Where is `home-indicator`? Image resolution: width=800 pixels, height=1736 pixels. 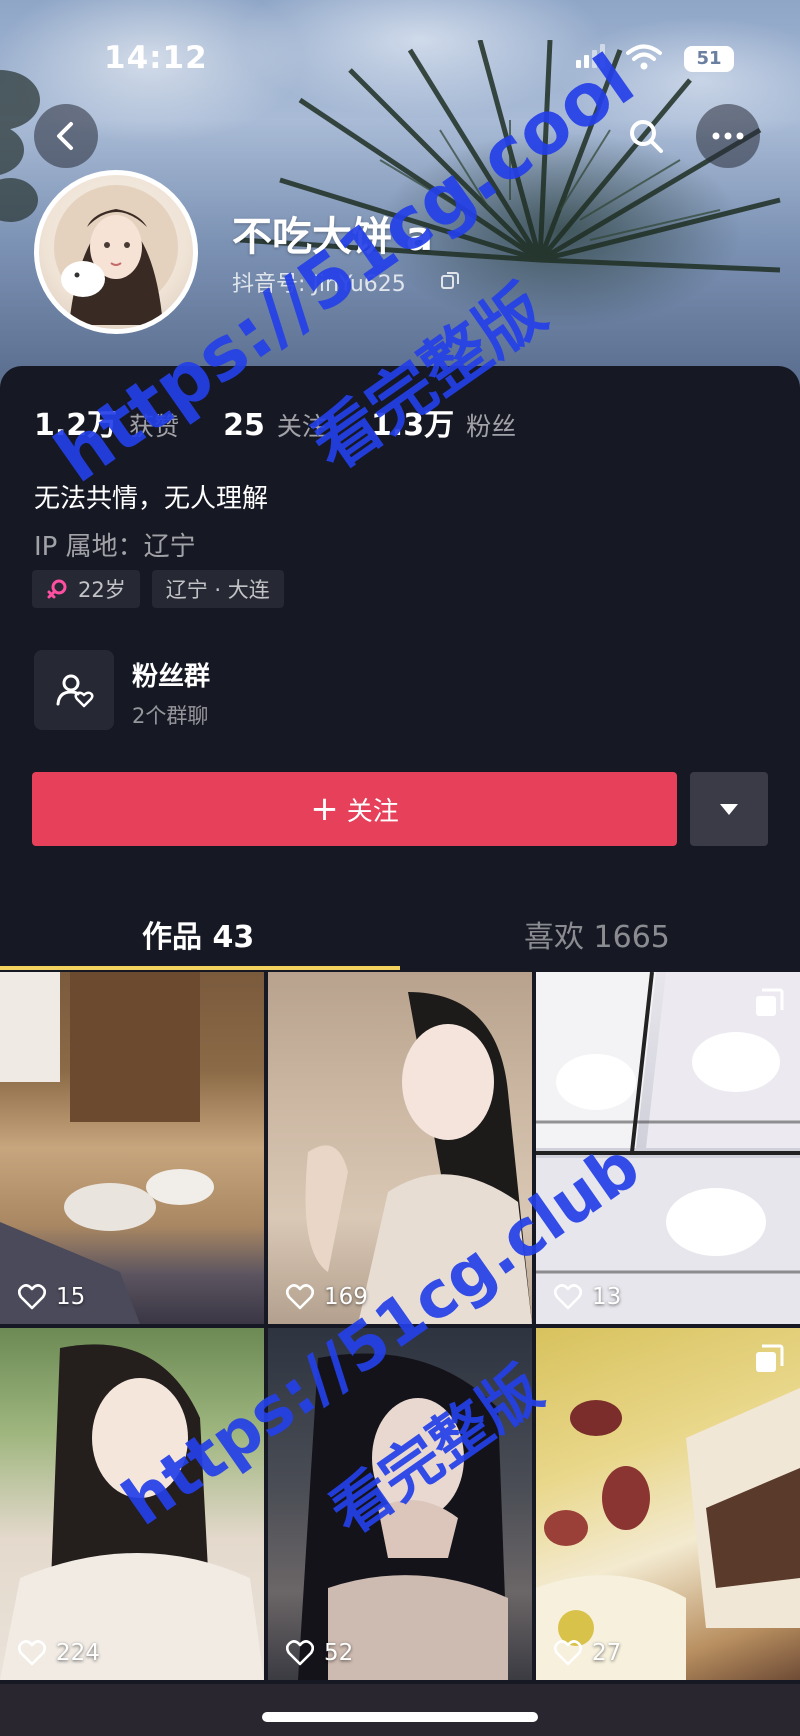
home-indicator is located at coordinates (400, 1717).